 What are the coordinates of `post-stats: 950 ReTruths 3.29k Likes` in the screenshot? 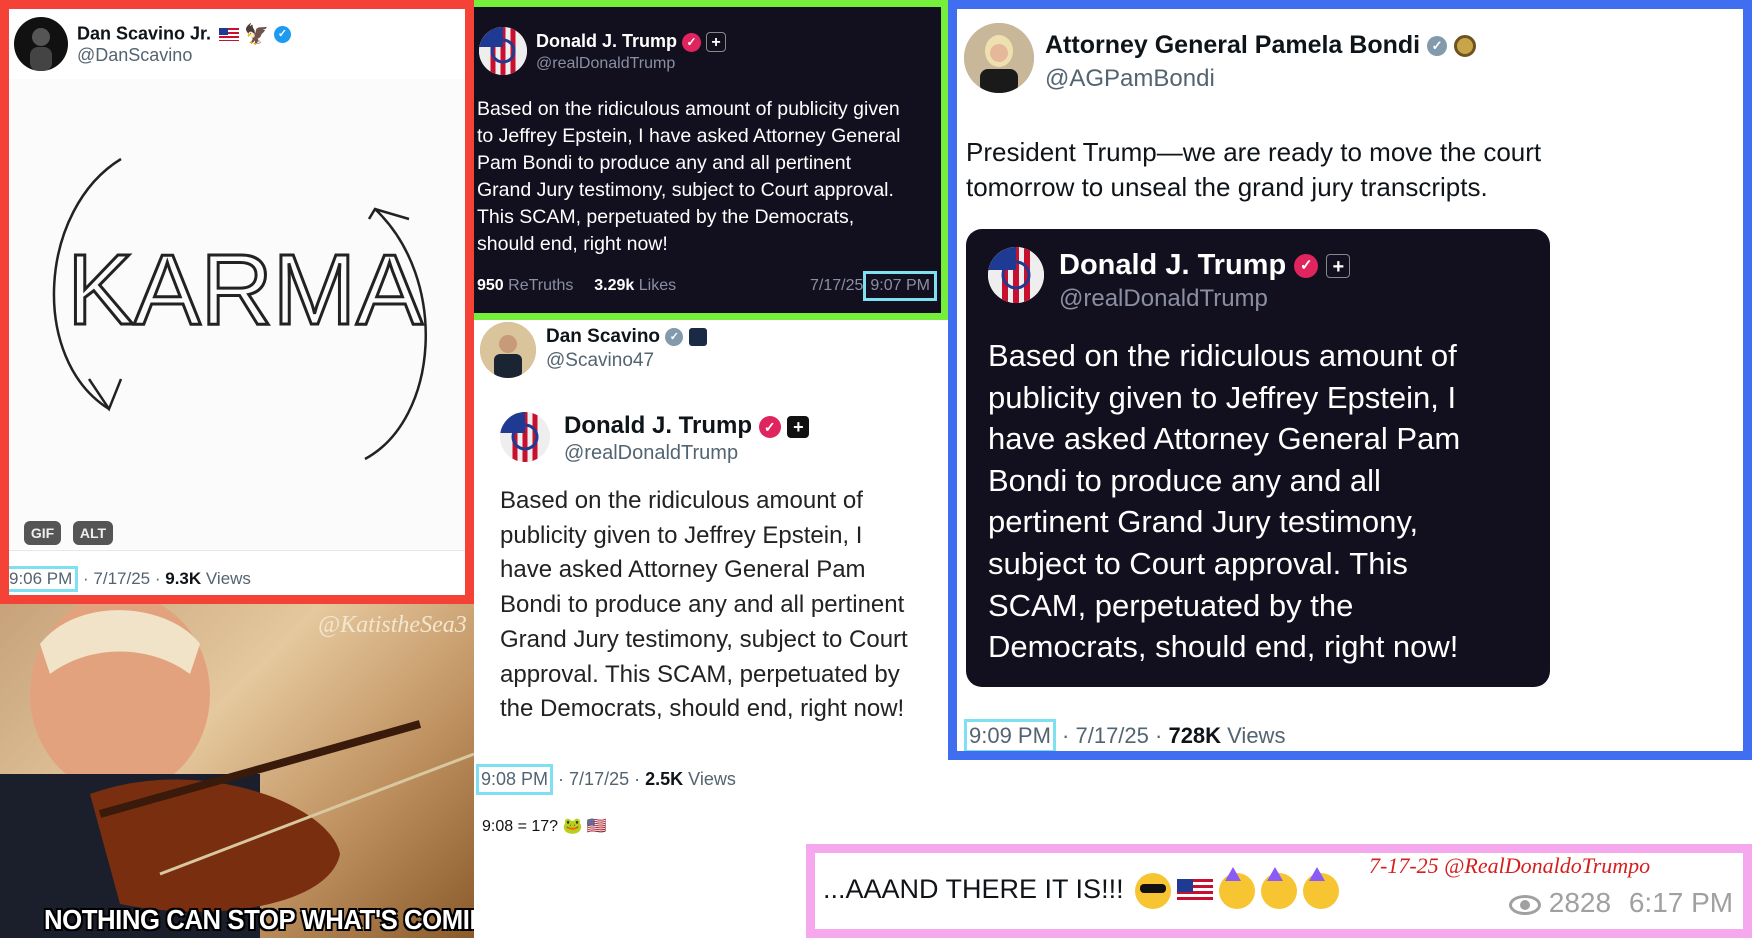 It's located at (577, 285).